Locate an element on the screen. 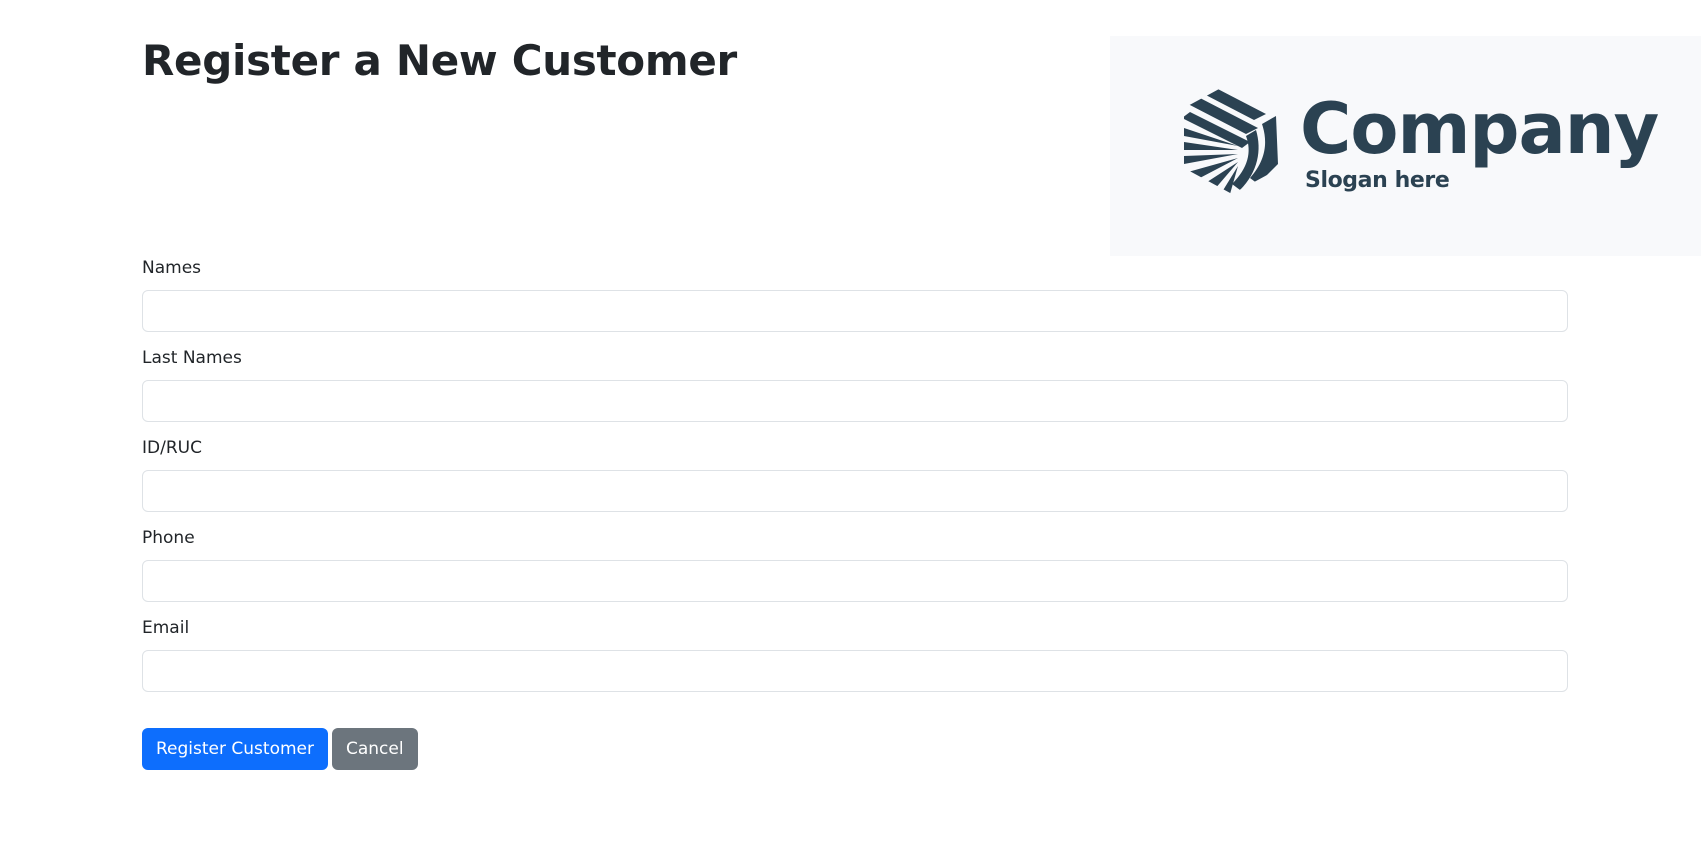 The width and height of the screenshot is (1701, 861). form-actions: Register Customer Cancel is located at coordinates (280, 749).